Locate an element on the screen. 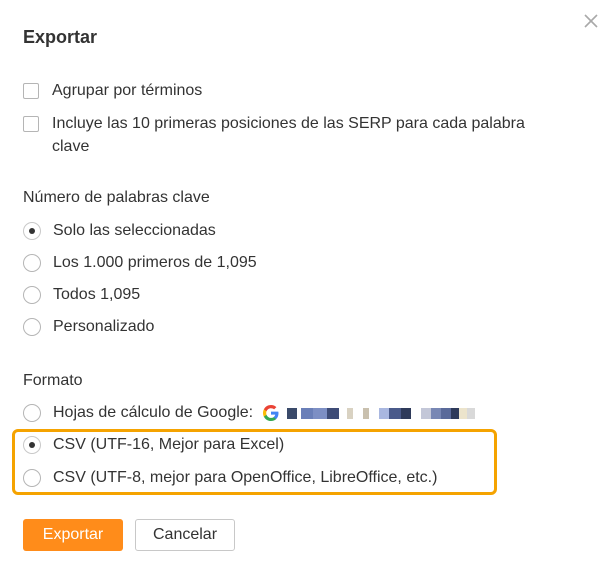 The height and width of the screenshot is (572, 609). export-button: Exportar is located at coordinates (73, 535).